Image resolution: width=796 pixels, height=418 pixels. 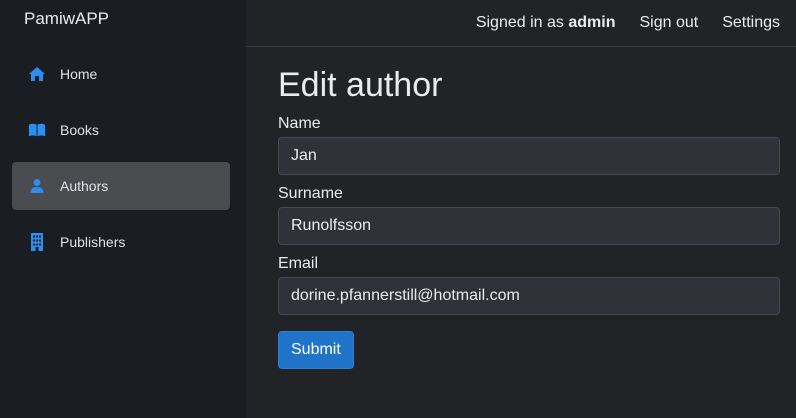 What do you see at coordinates (121, 130) in the screenshot?
I see `sidebar-item-books: Books` at bounding box center [121, 130].